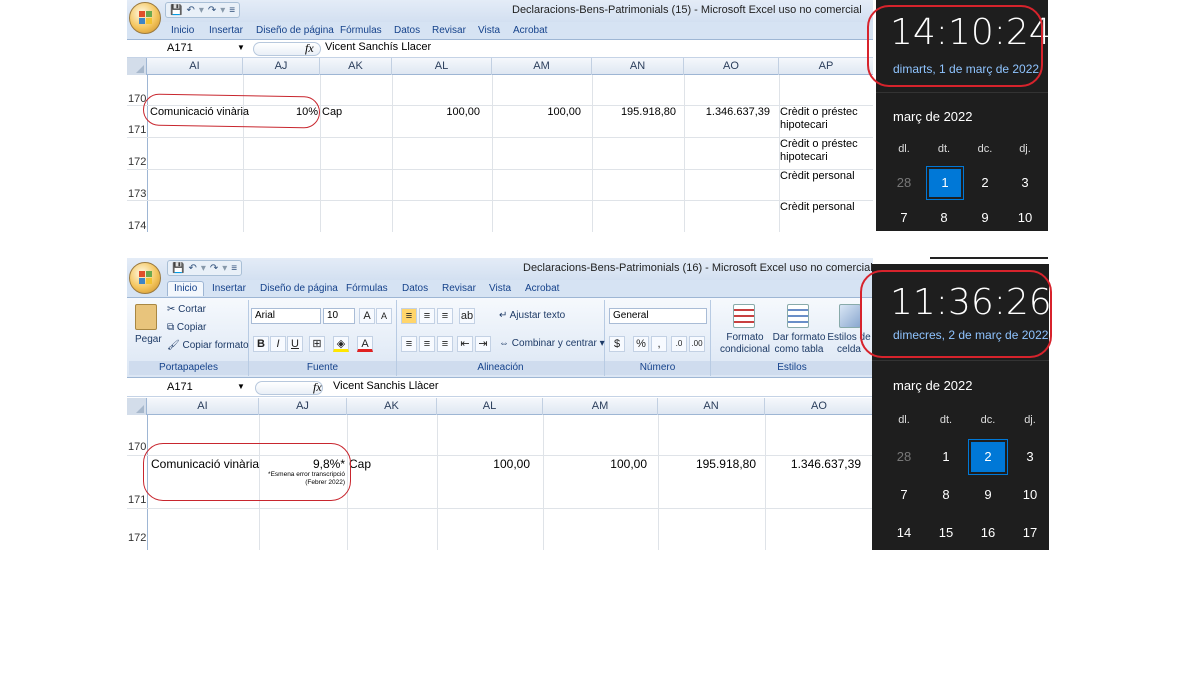  Describe the element at coordinates (201, 10) in the screenshot. I see `undo-dropdown-icon: ▾` at that location.